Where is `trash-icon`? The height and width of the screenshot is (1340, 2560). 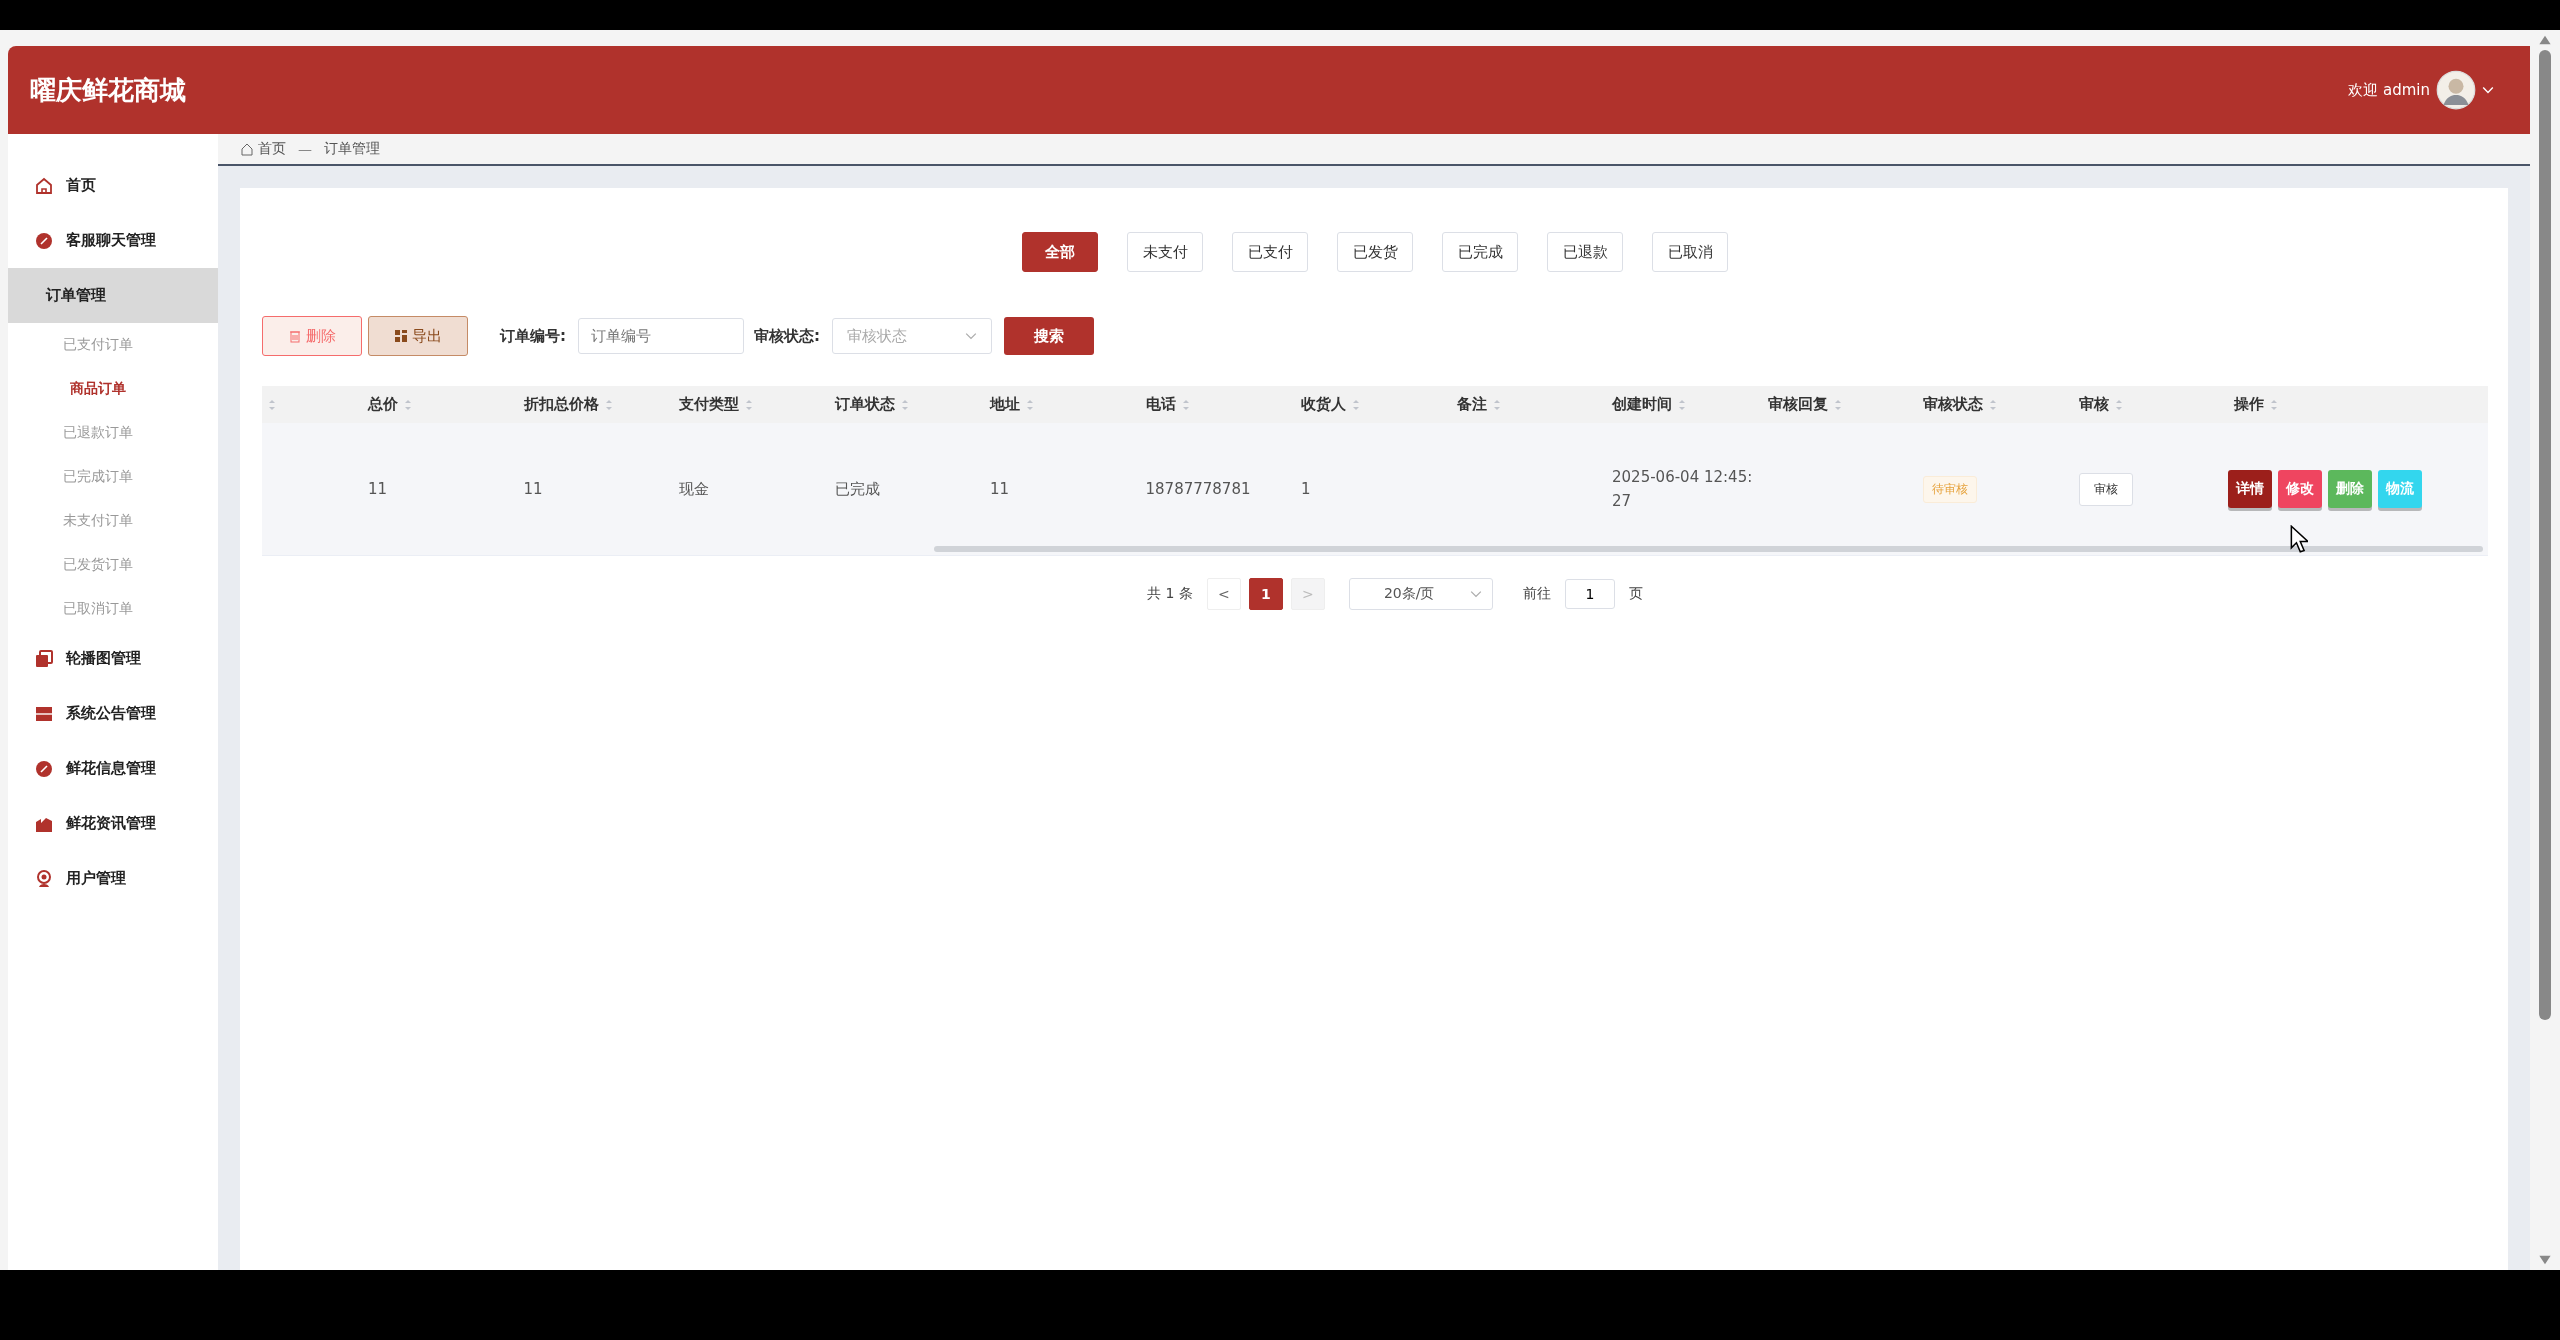 trash-icon is located at coordinates (295, 336).